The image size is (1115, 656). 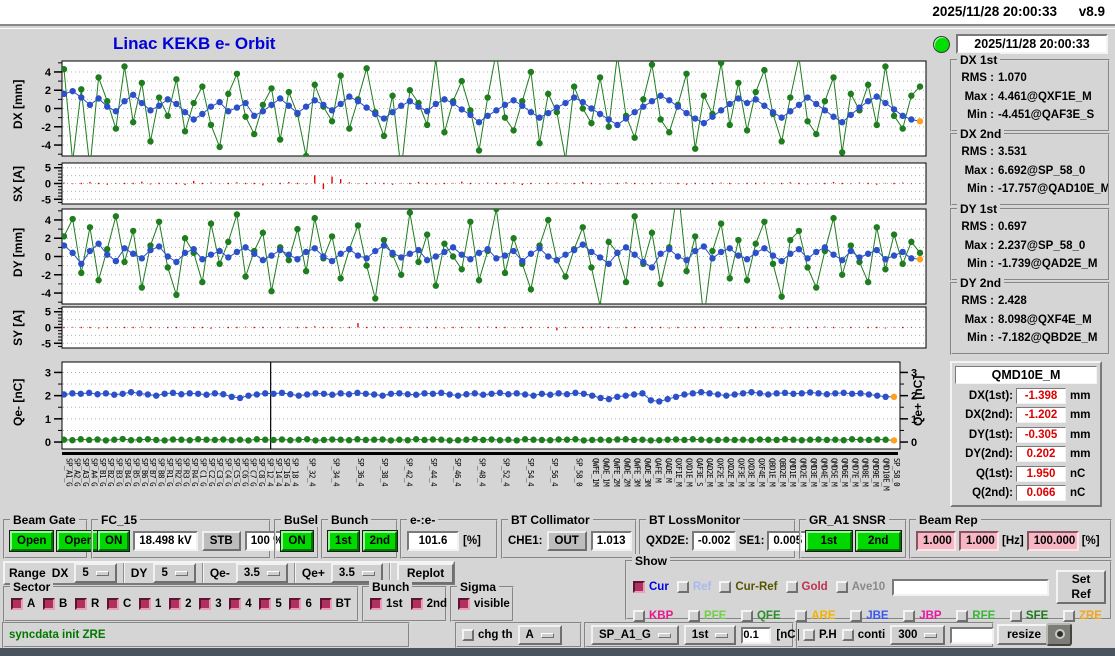 I want to click on bpm-tick-label: QBD2E_M, so click(x=782, y=472).